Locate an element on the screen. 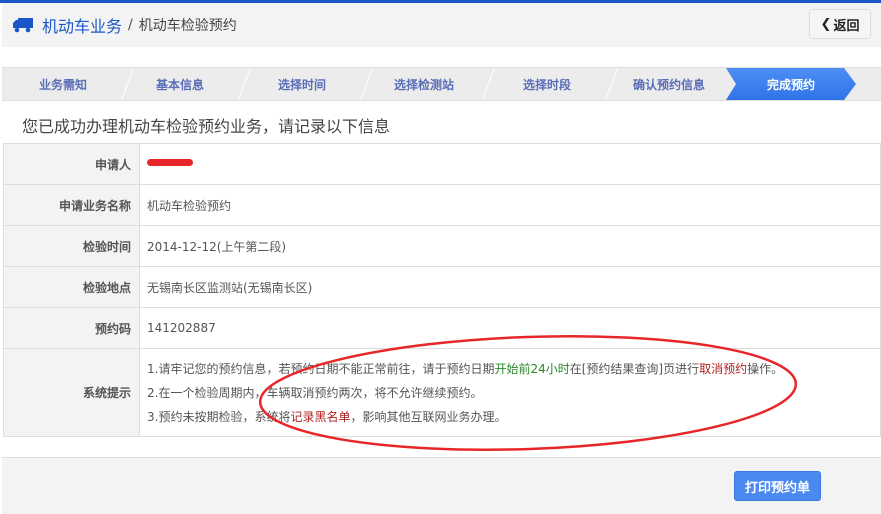  table-row: 检验地点 无锡南长区监测站(无锡南长区) is located at coordinates (442, 287).